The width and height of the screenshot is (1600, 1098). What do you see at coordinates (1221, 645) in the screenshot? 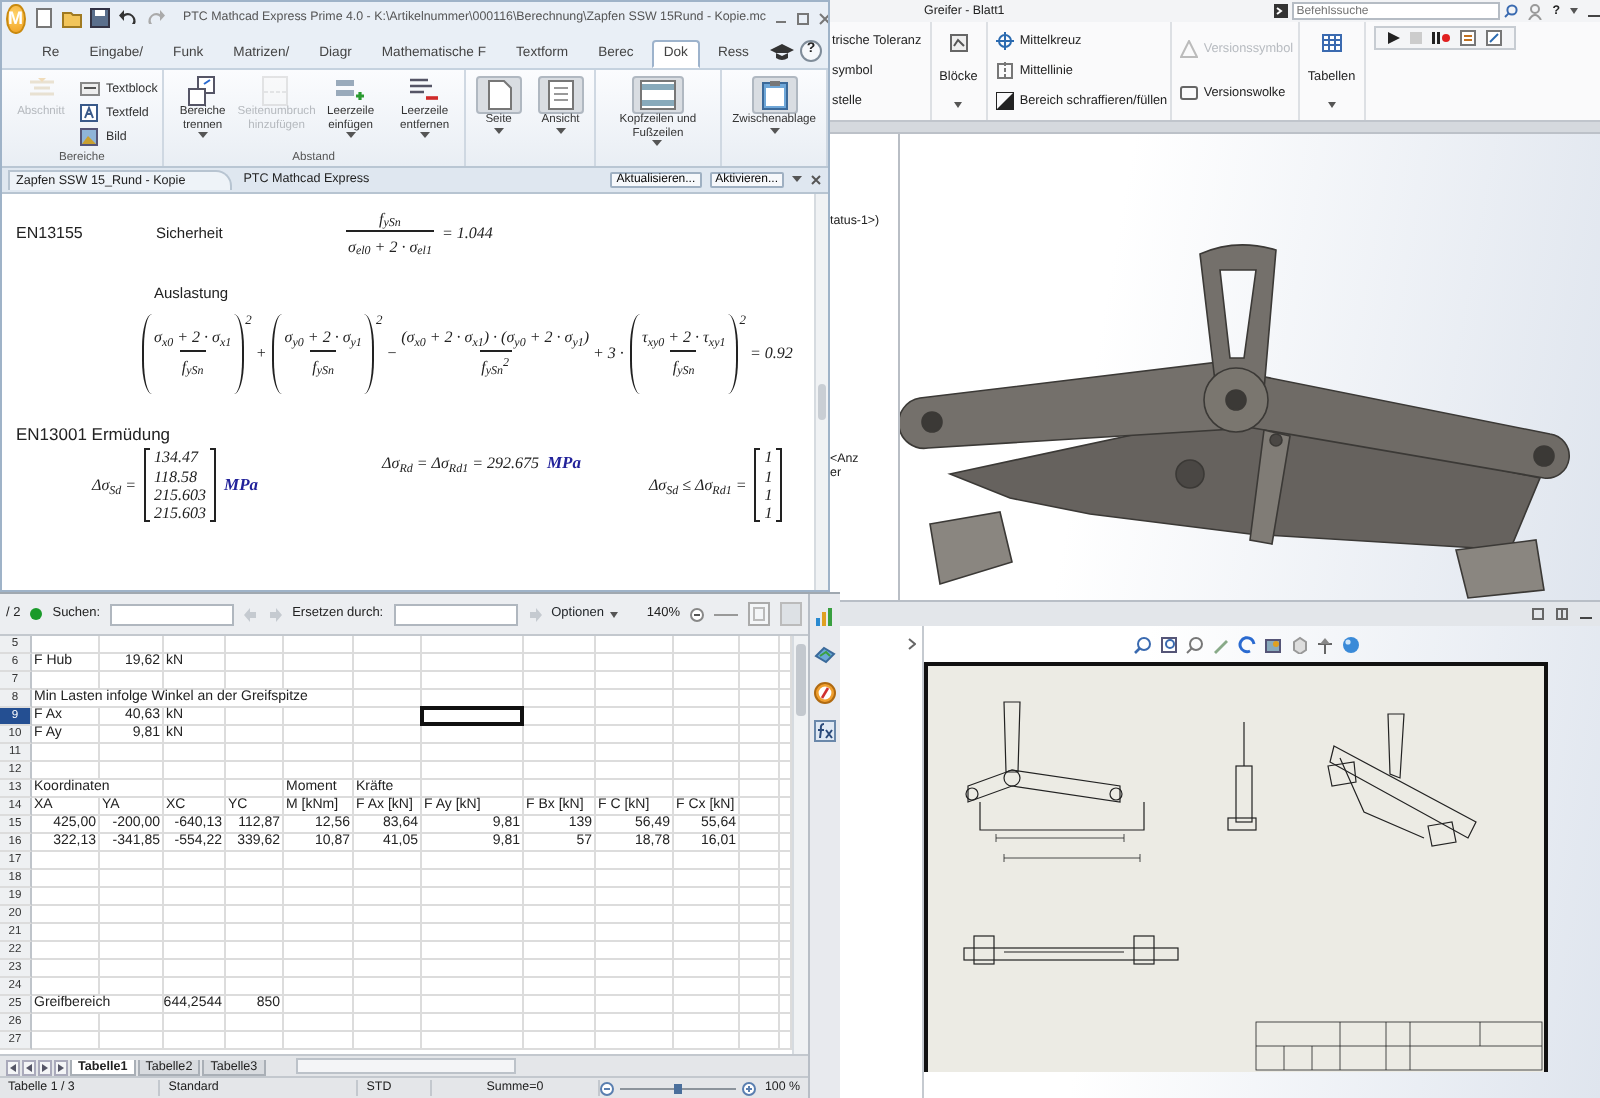
I see `pencil-icon` at bounding box center [1221, 645].